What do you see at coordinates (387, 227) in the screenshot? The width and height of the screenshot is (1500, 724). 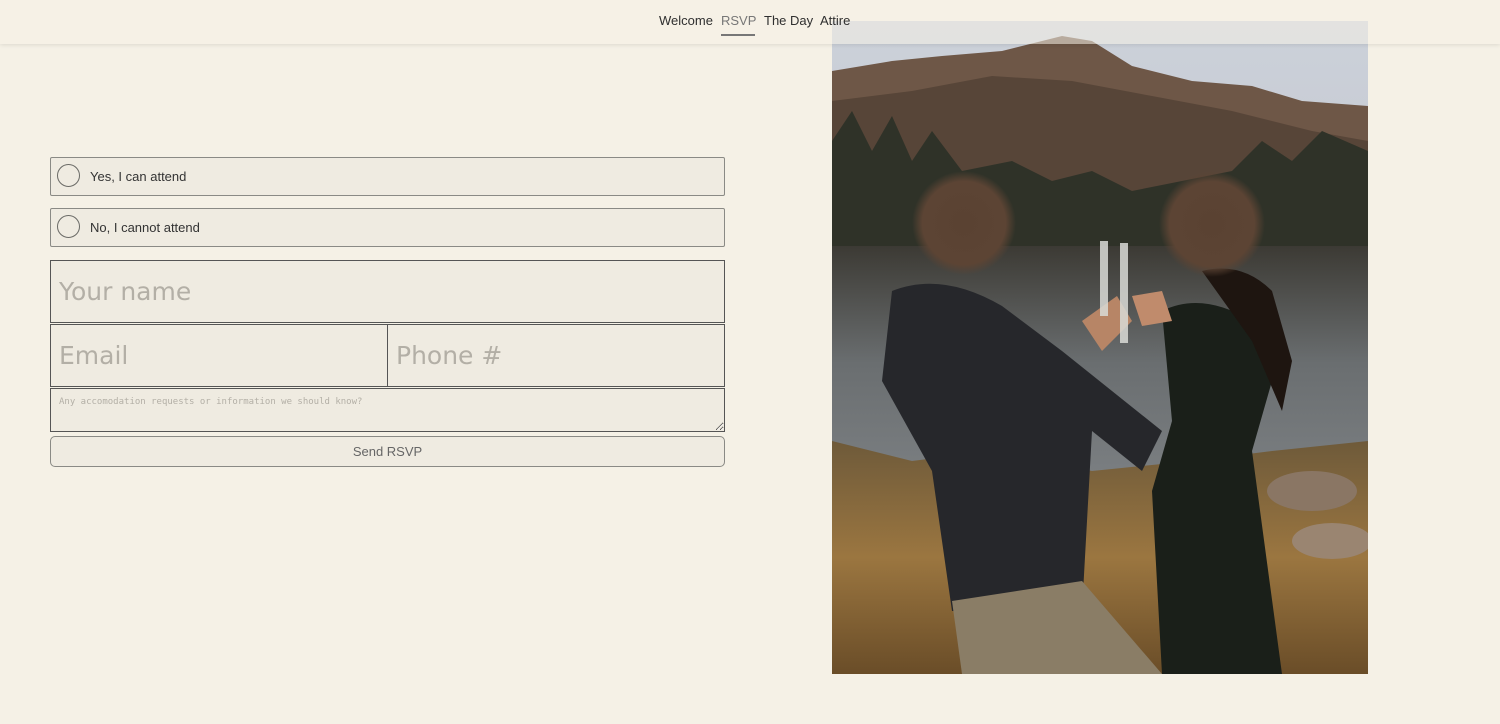 I see `attend-no-option: No, I cannot attend` at bounding box center [387, 227].